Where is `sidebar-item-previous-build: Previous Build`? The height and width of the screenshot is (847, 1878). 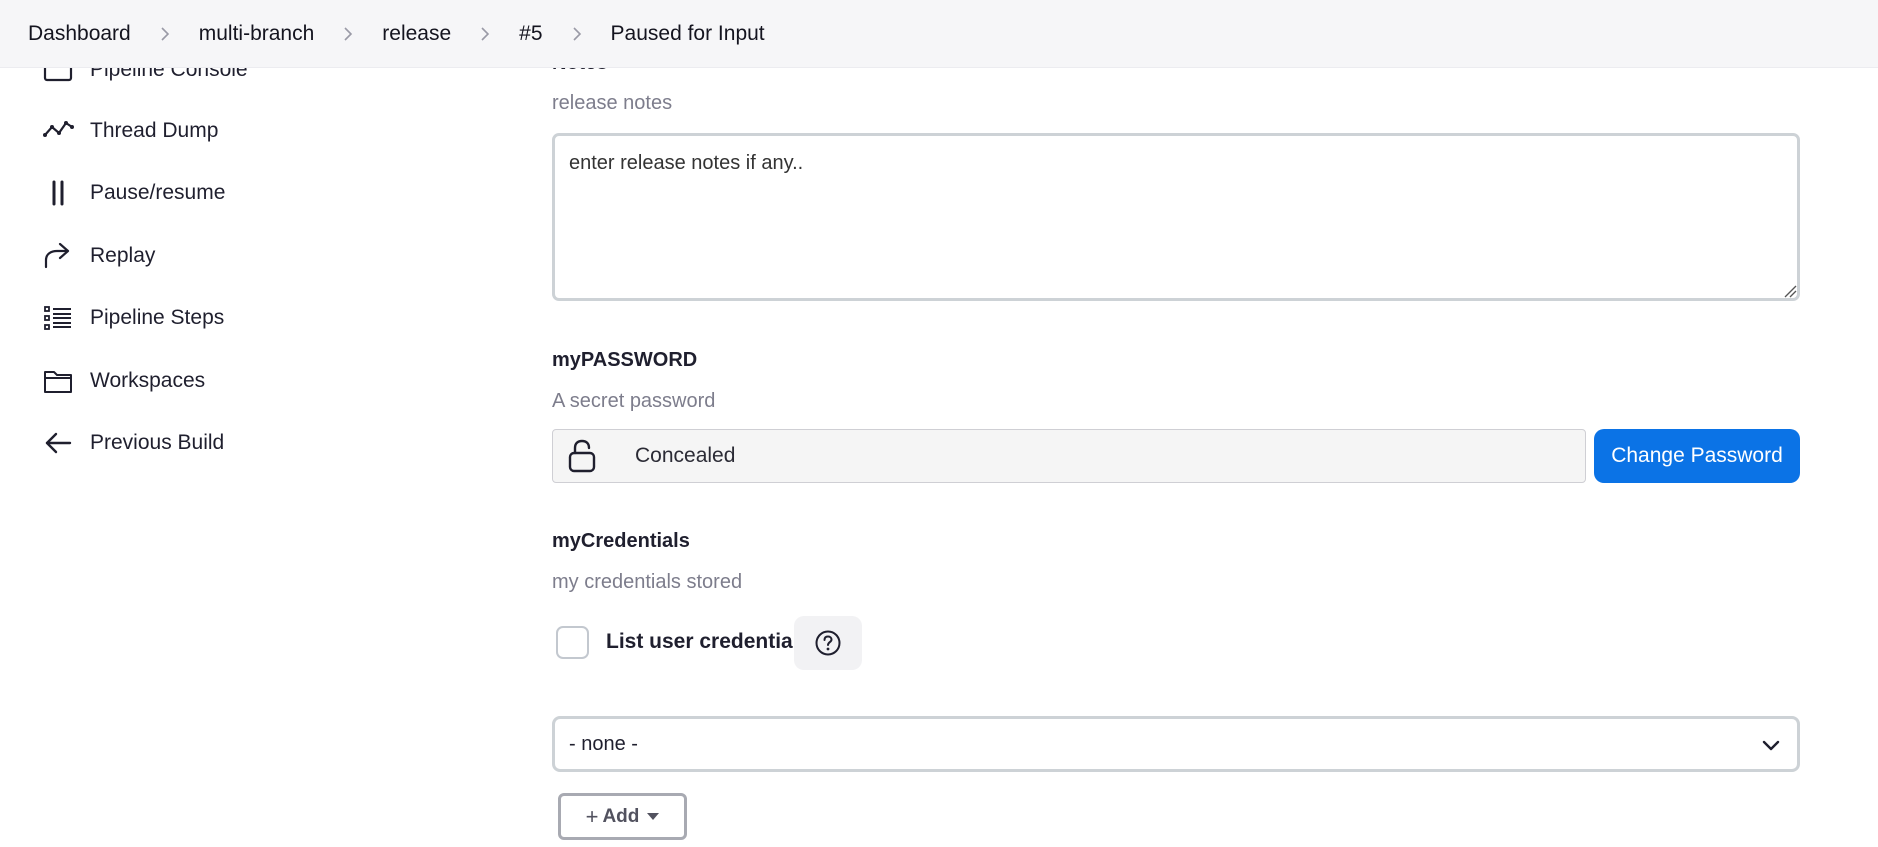
sidebar-item-previous-build: Previous Build is located at coordinates (132, 443).